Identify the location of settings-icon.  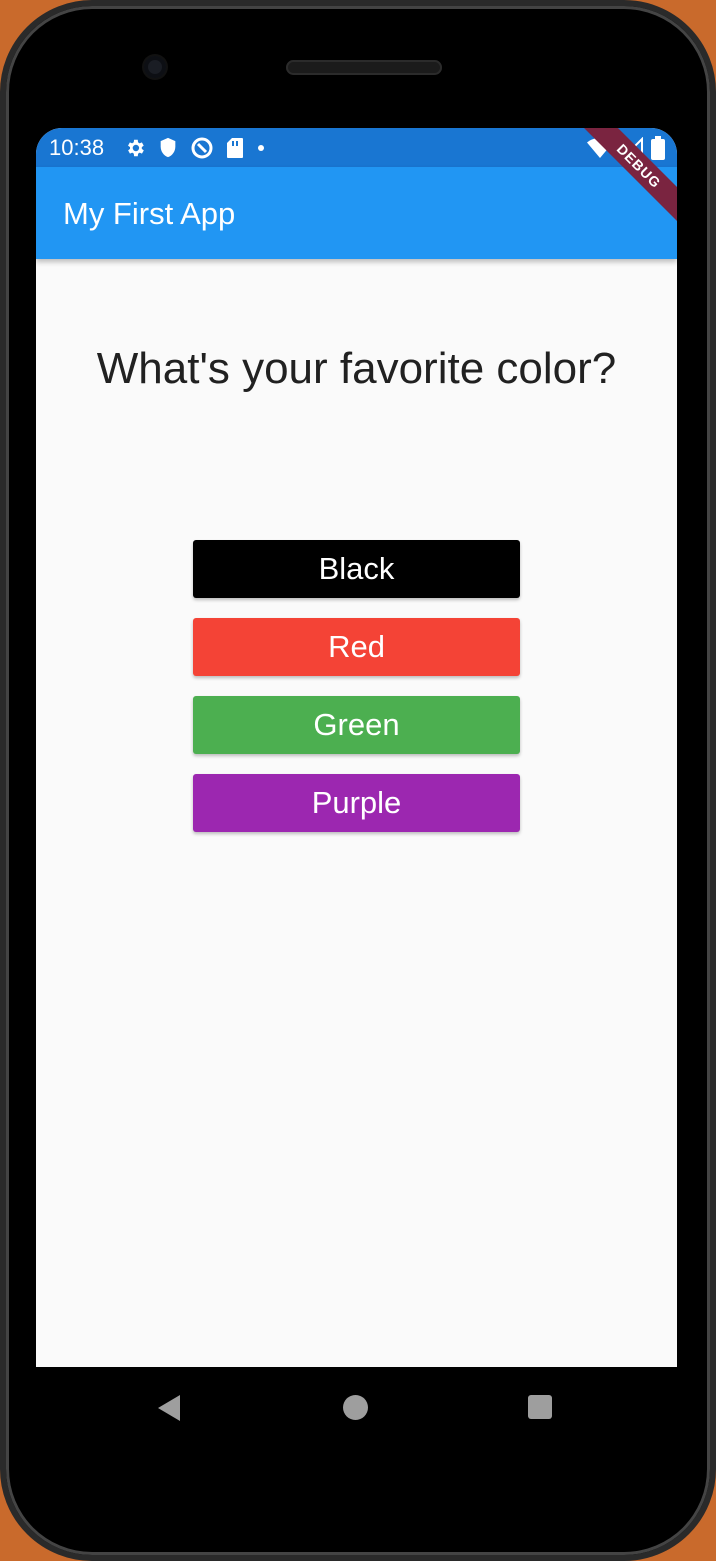
(136, 148).